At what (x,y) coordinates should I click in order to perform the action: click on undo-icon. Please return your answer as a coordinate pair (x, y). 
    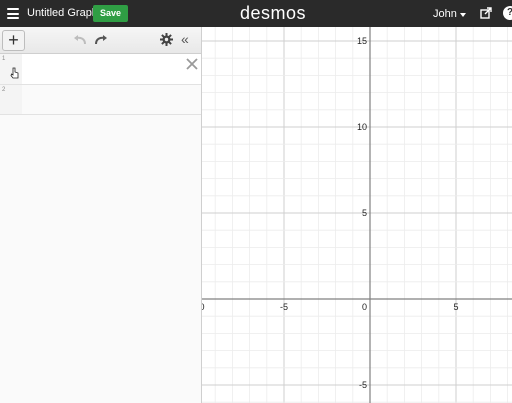
    Looking at the image, I should click on (80, 40).